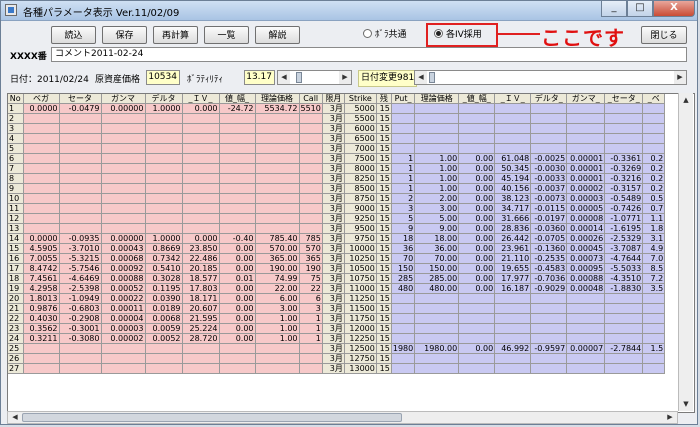  Describe the element at coordinates (437, 188) in the screenshot. I see `grid-cell: 1.00` at that location.